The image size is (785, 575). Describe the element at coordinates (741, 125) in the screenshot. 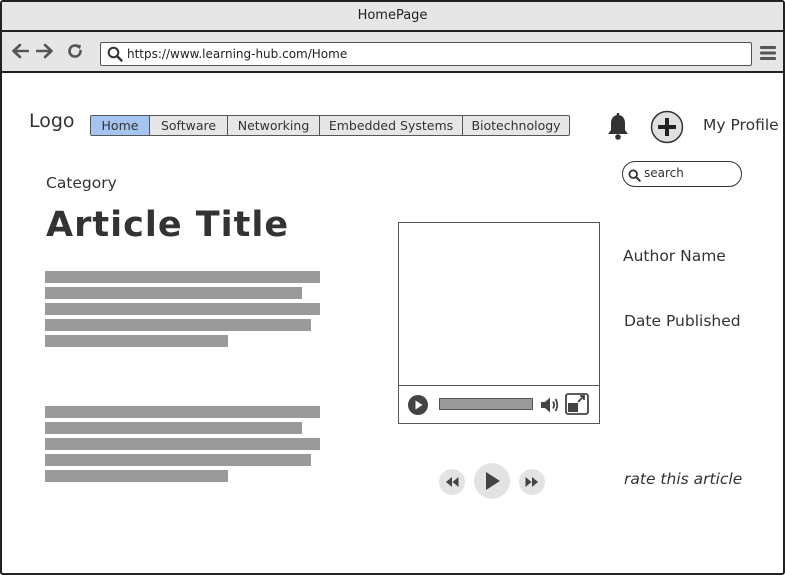

I see `my-profile-link: My Profile` at that location.